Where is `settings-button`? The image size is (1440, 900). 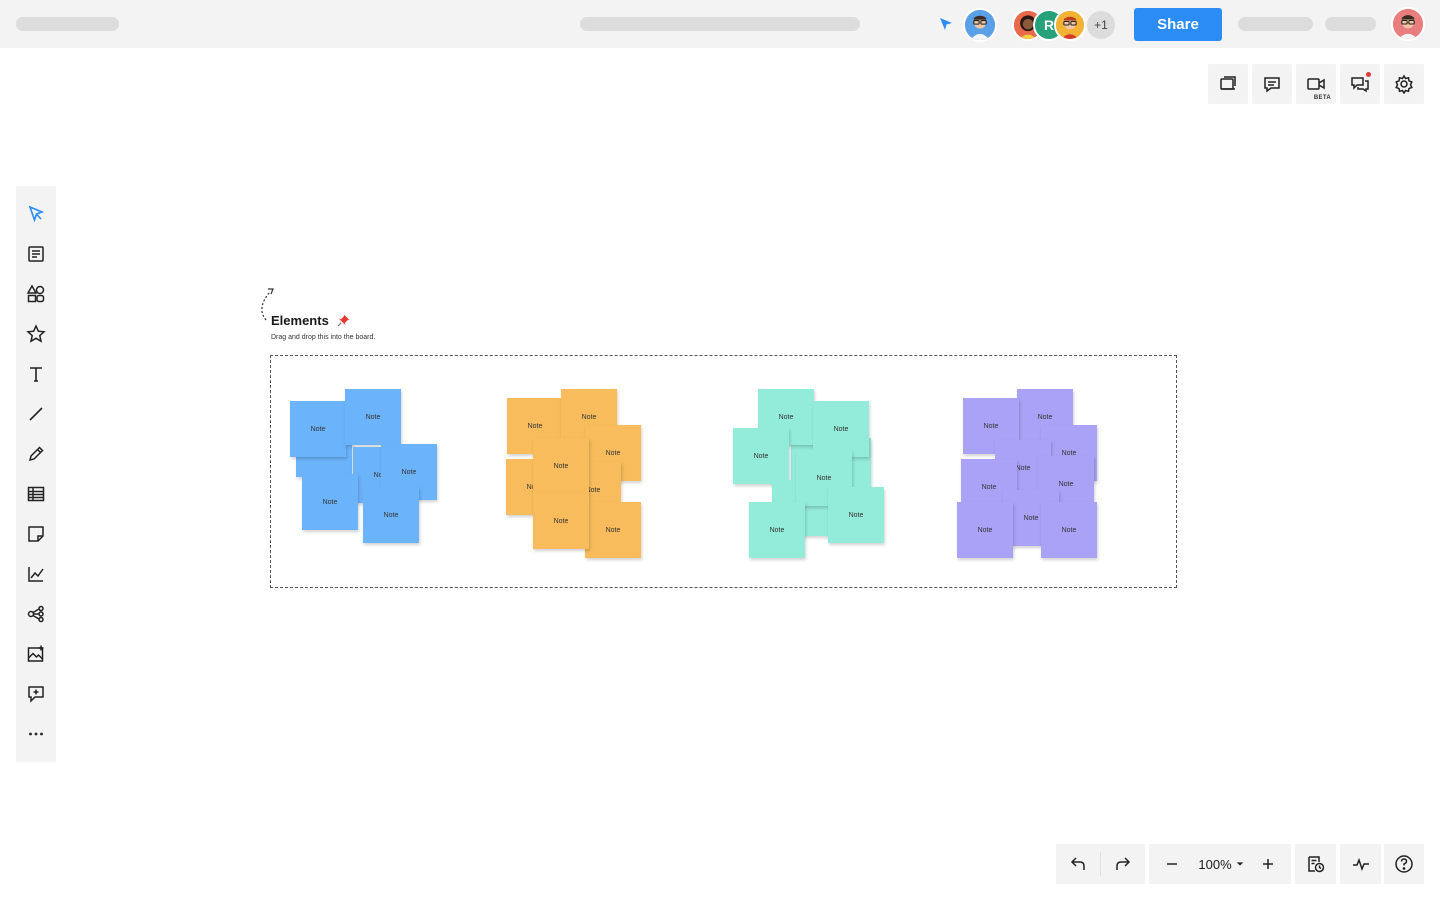
settings-button is located at coordinates (1404, 84).